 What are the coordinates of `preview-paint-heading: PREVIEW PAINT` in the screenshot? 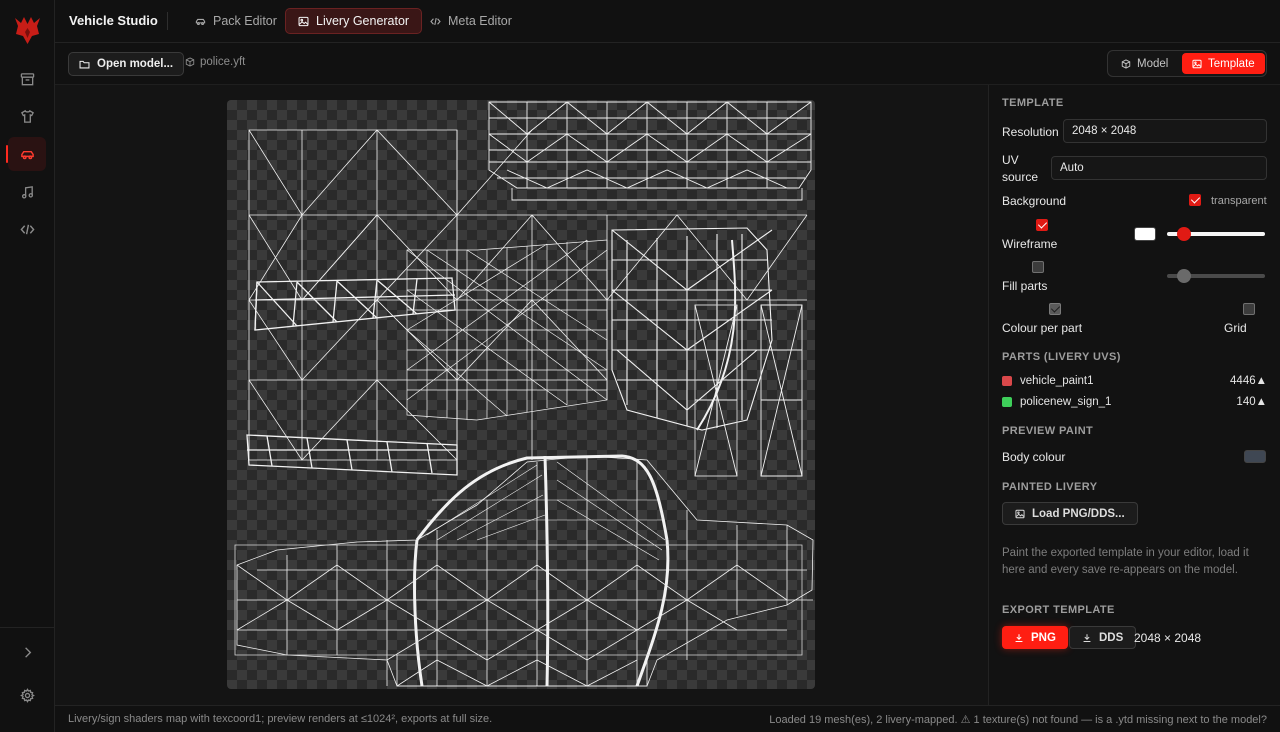 It's located at (1048, 431).